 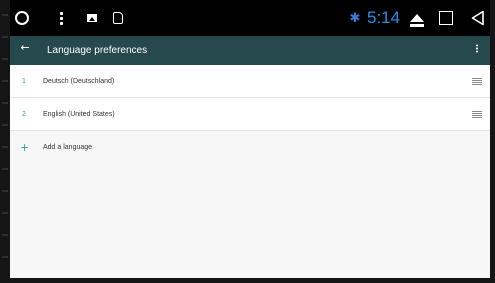 I want to click on eject-icon, so click(x=417, y=18).